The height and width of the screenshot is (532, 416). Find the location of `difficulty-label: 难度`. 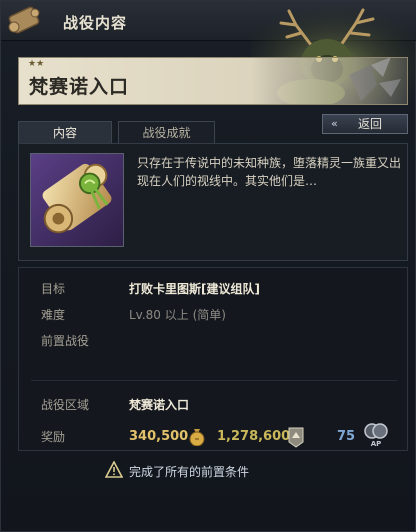

difficulty-label: 难度 is located at coordinates (53, 315).